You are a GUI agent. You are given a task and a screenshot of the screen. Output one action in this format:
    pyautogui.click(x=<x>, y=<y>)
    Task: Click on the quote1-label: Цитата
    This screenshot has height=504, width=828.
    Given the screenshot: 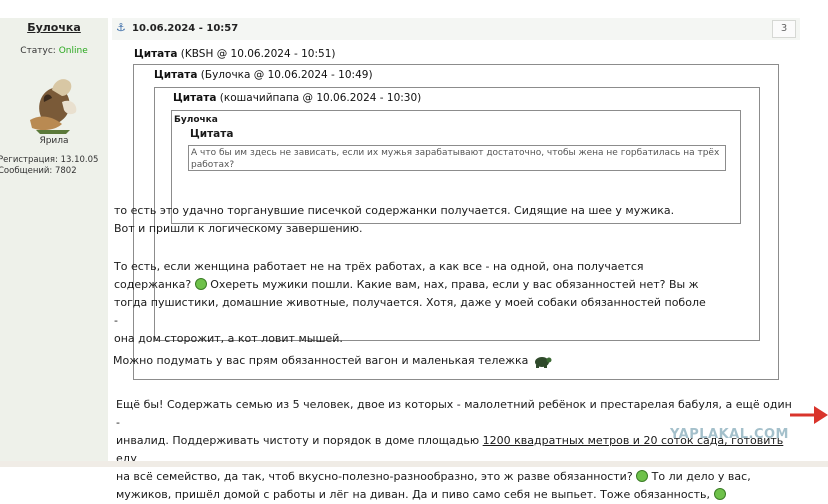 What is the action you would take?
    pyautogui.click(x=156, y=54)
    